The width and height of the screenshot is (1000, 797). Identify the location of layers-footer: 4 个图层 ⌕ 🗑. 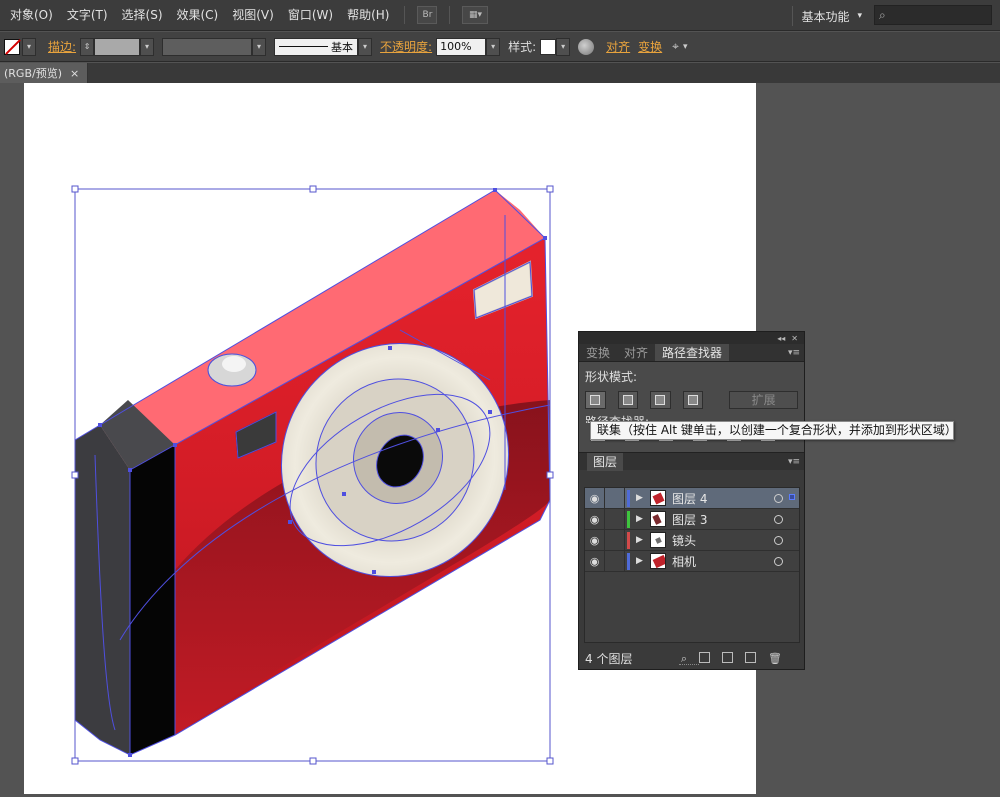
(691, 658).